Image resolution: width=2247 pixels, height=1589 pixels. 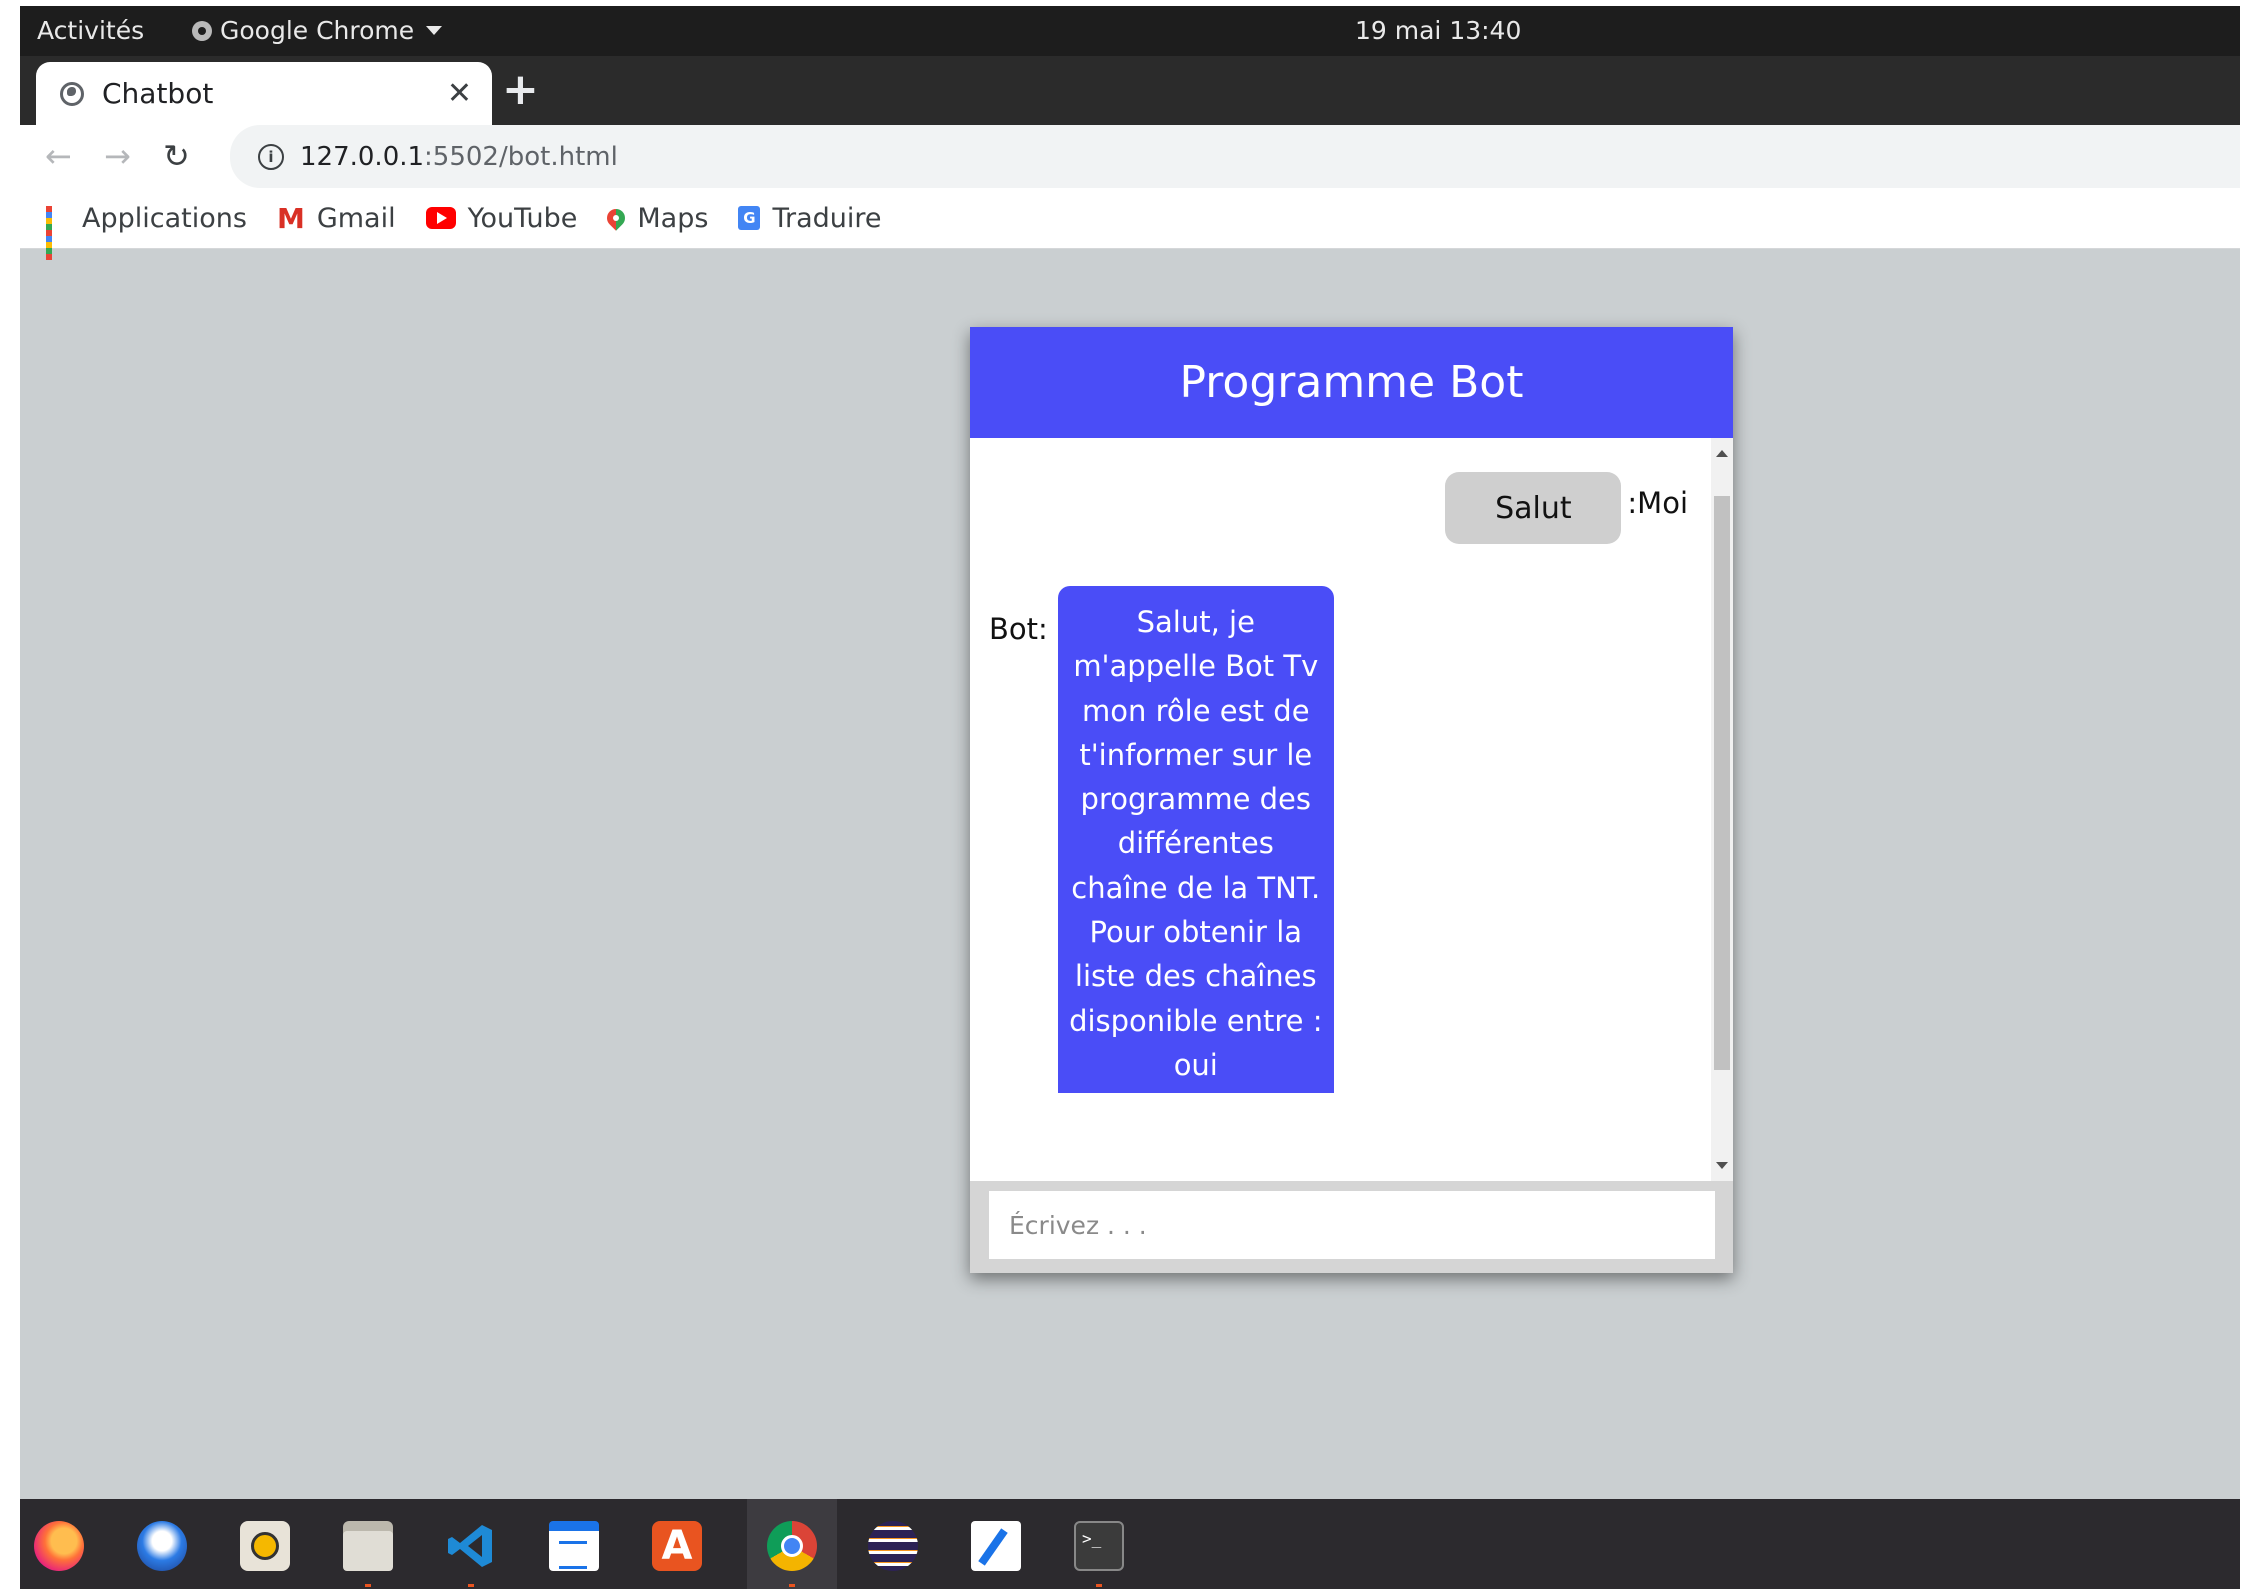 I want to click on tab-chatbot: Chatbot ✕, so click(x=264, y=93).